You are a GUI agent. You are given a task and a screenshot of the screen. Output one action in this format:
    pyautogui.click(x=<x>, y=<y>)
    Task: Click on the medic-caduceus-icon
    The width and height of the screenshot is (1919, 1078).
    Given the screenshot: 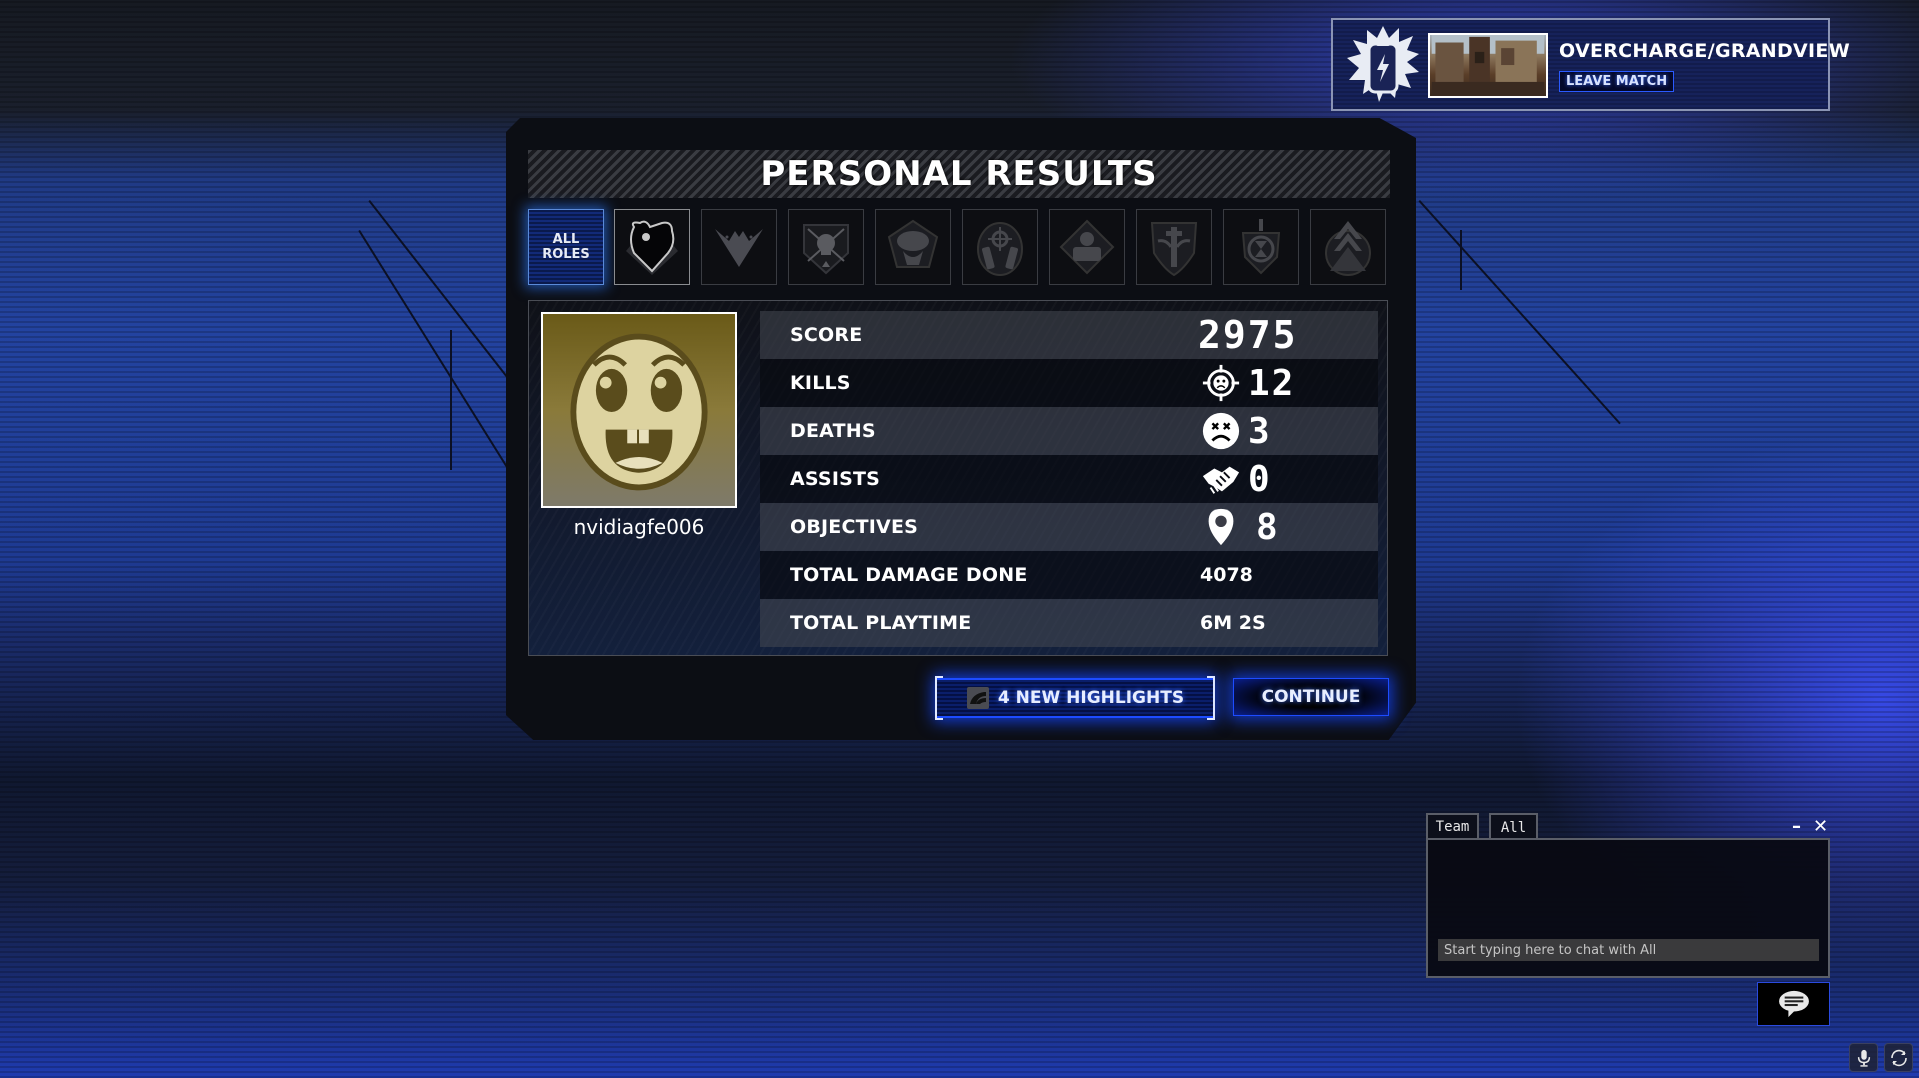 What is the action you would take?
    pyautogui.click(x=1174, y=249)
    